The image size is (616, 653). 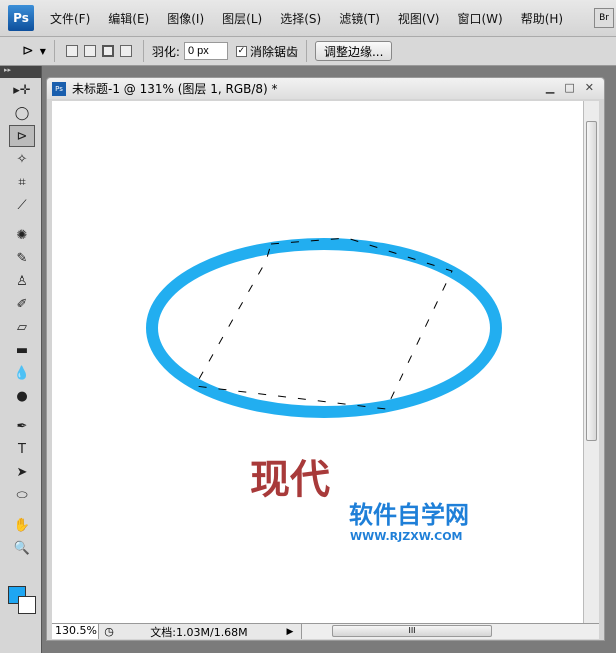 What do you see at coordinates (185, 18) in the screenshot?
I see `menu-image: 图像(I)` at bounding box center [185, 18].